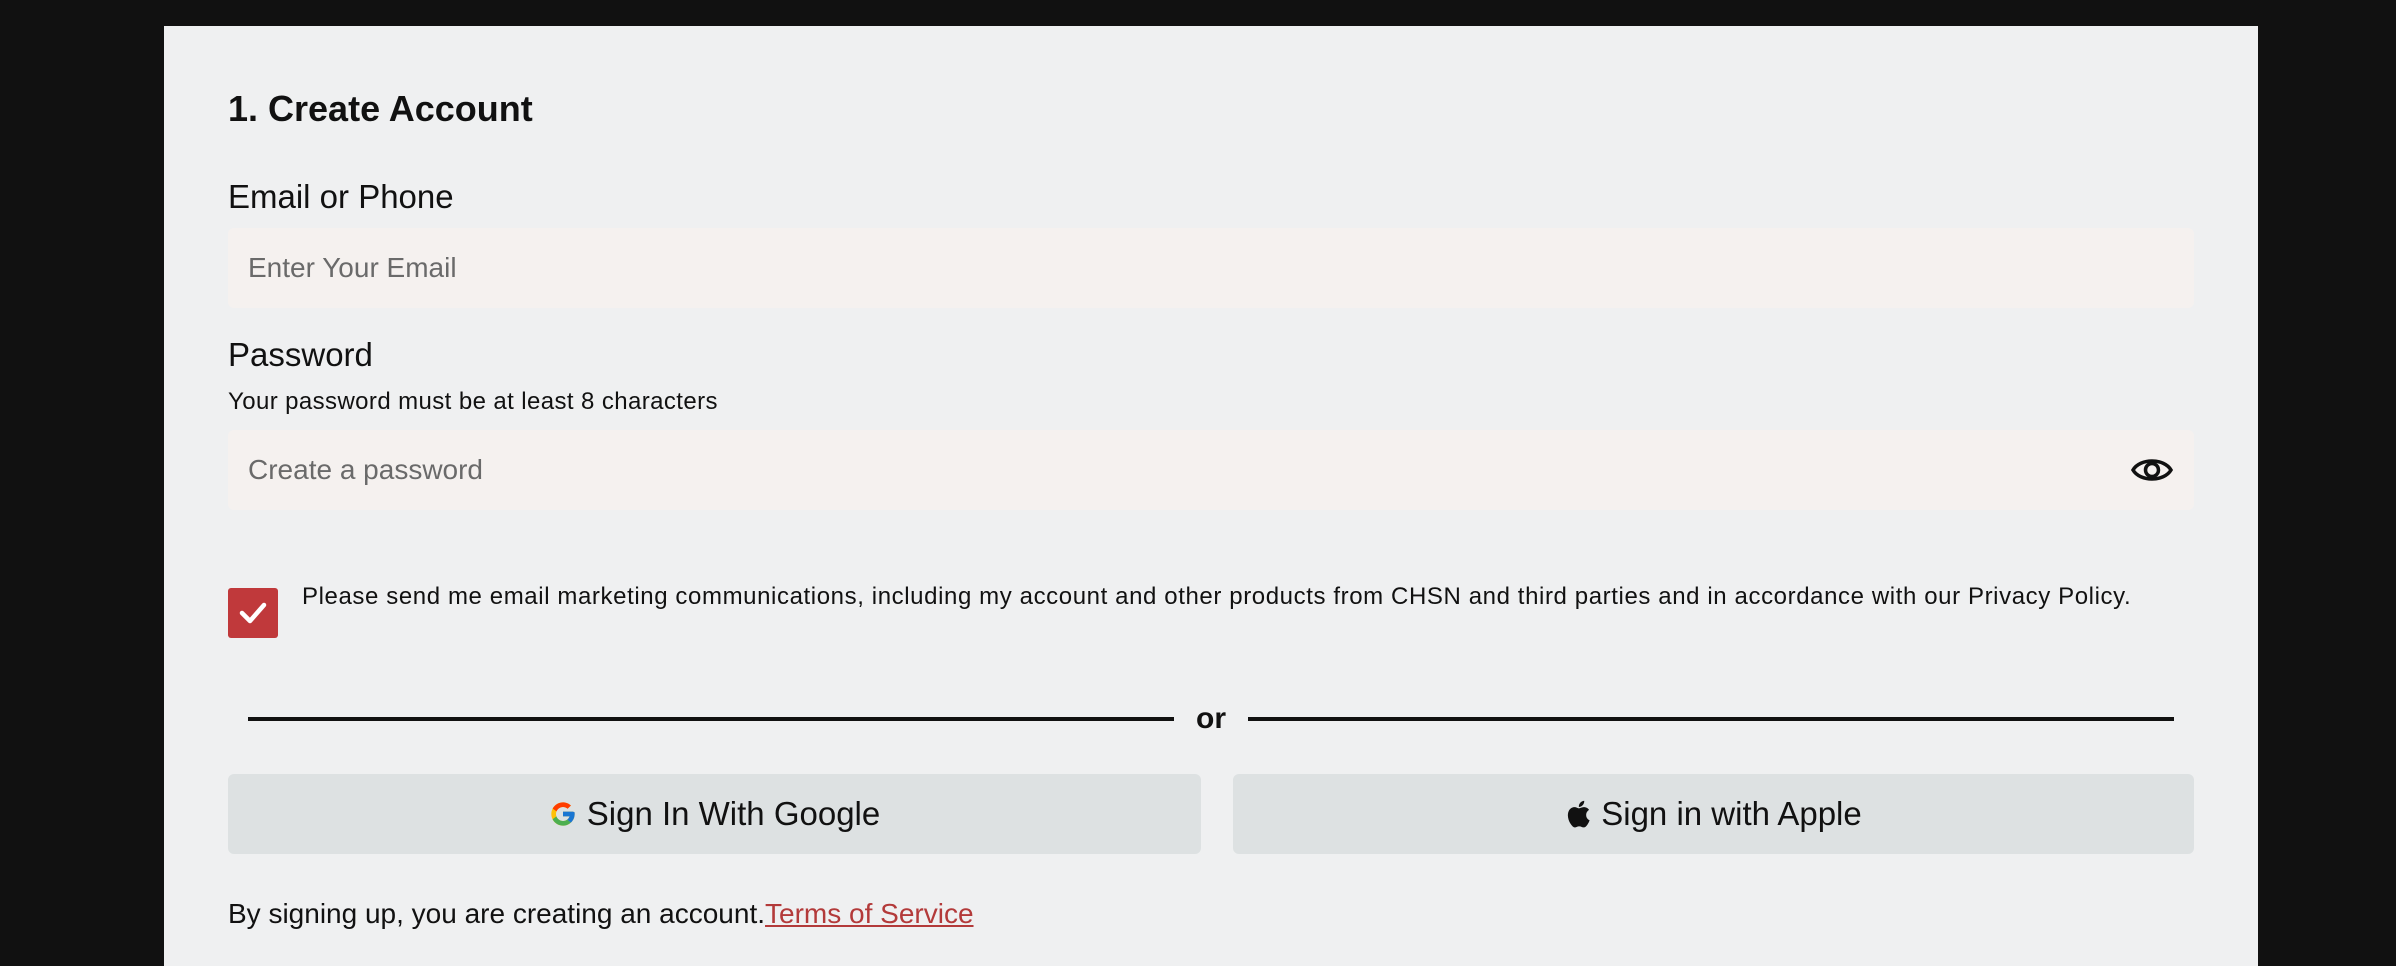  What do you see at coordinates (563, 814) in the screenshot?
I see `google-logo-icon` at bounding box center [563, 814].